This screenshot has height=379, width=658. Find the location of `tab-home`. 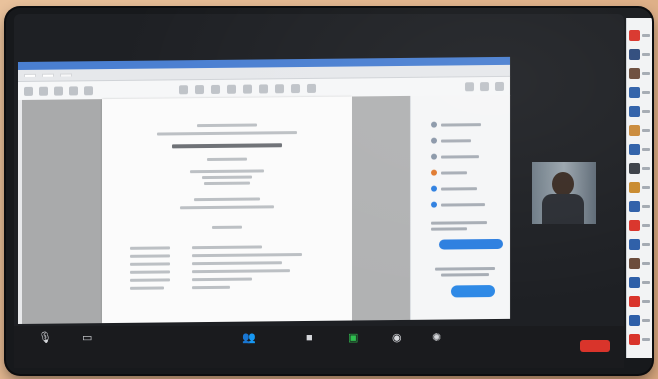

tab-home is located at coordinates (30, 75).